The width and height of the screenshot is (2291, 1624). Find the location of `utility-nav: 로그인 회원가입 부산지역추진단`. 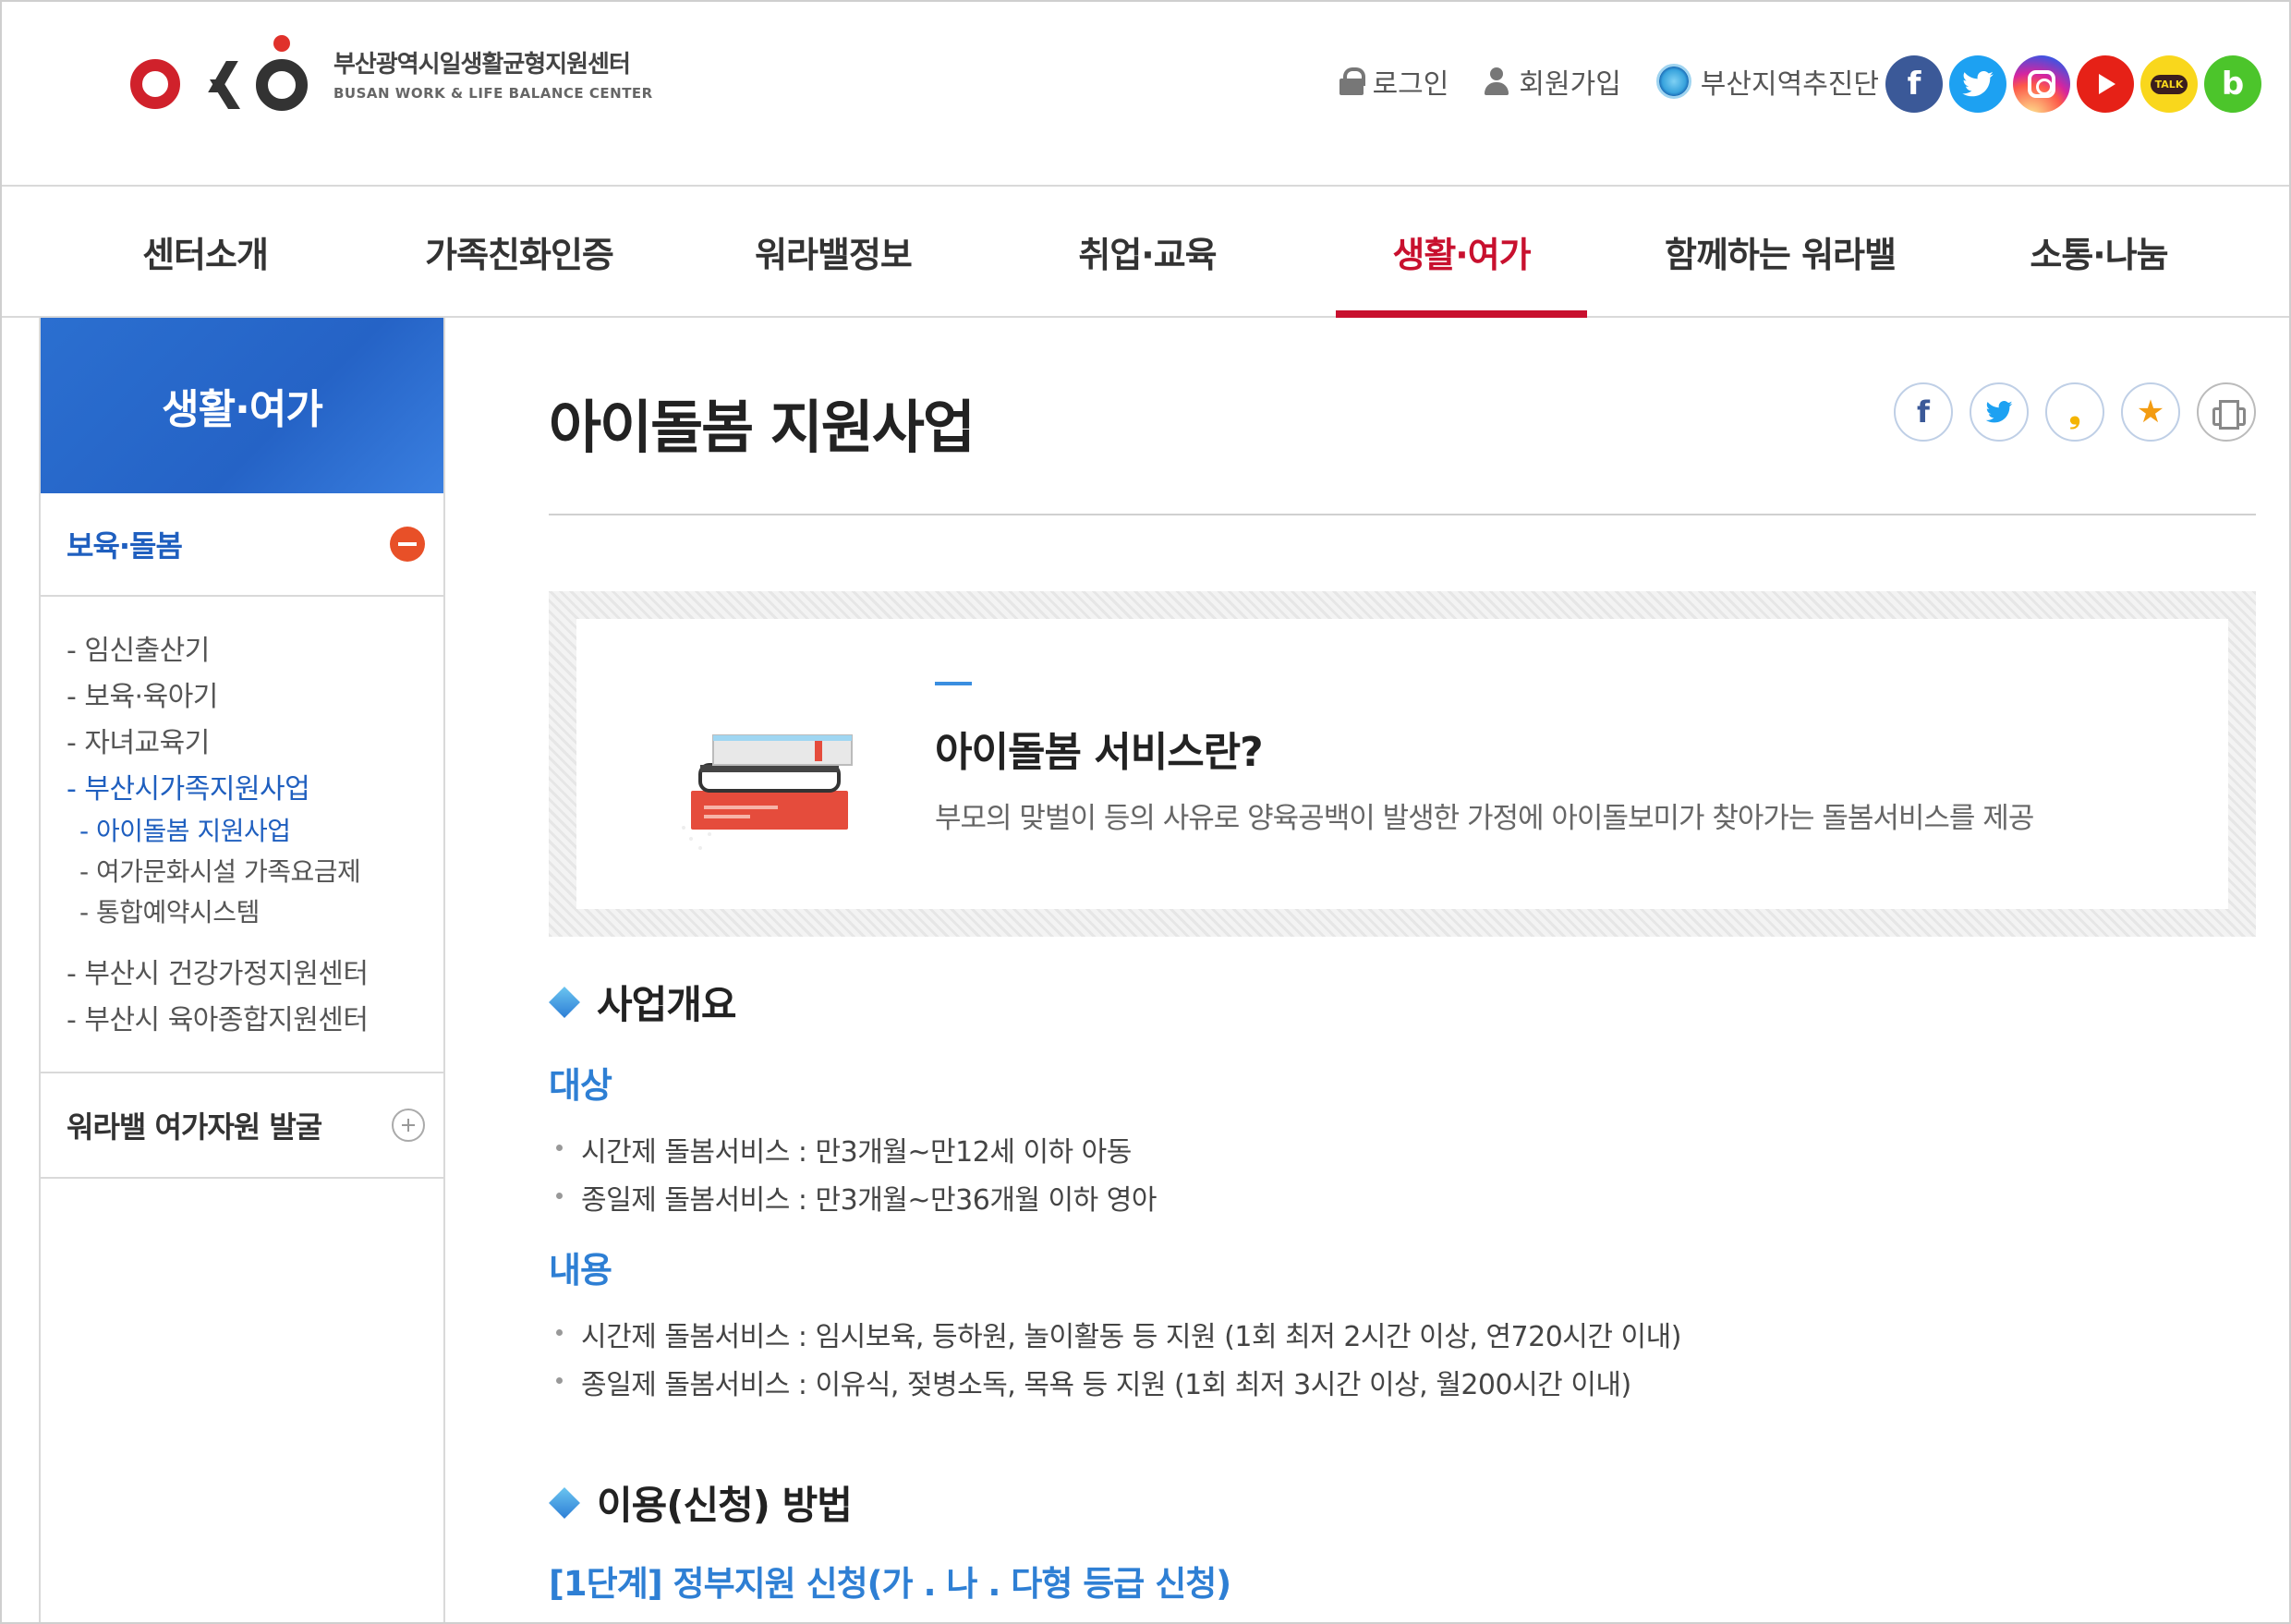

utility-nav: 로그인 회원가입 부산지역추진단 is located at coordinates (1592, 81).